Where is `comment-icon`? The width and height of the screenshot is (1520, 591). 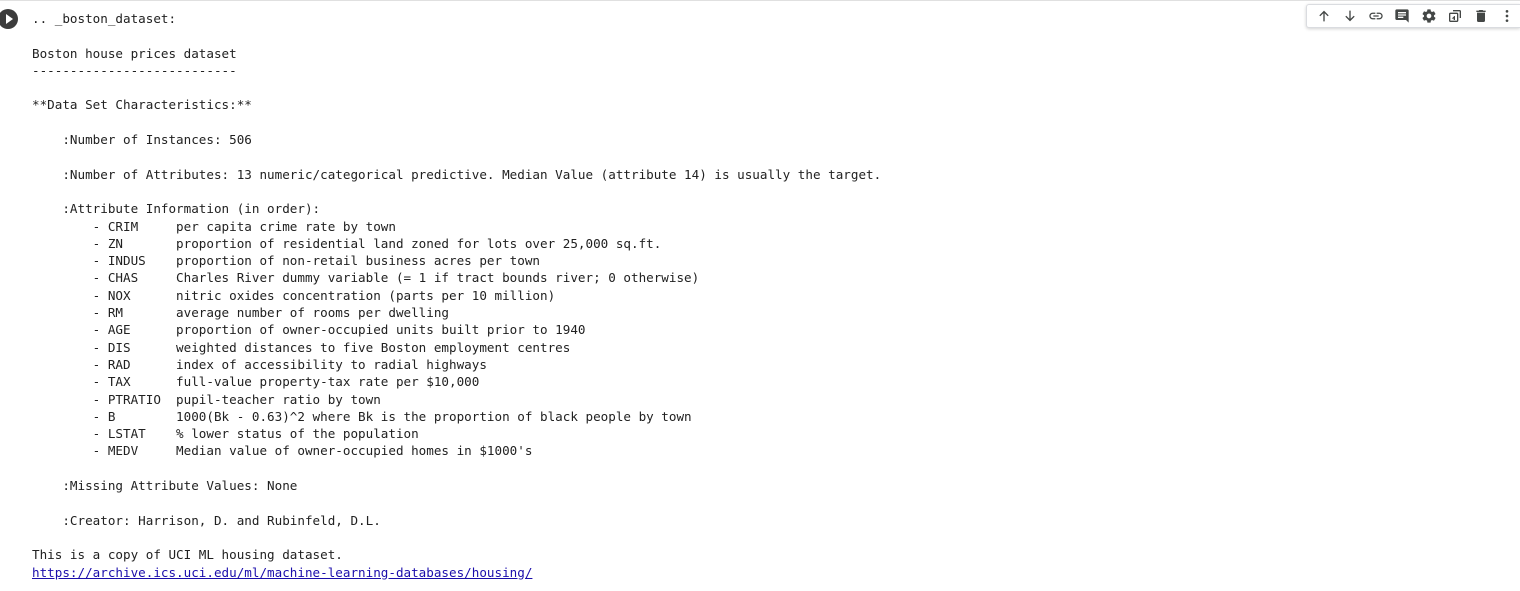 comment-icon is located at coordinates (1402, 16).